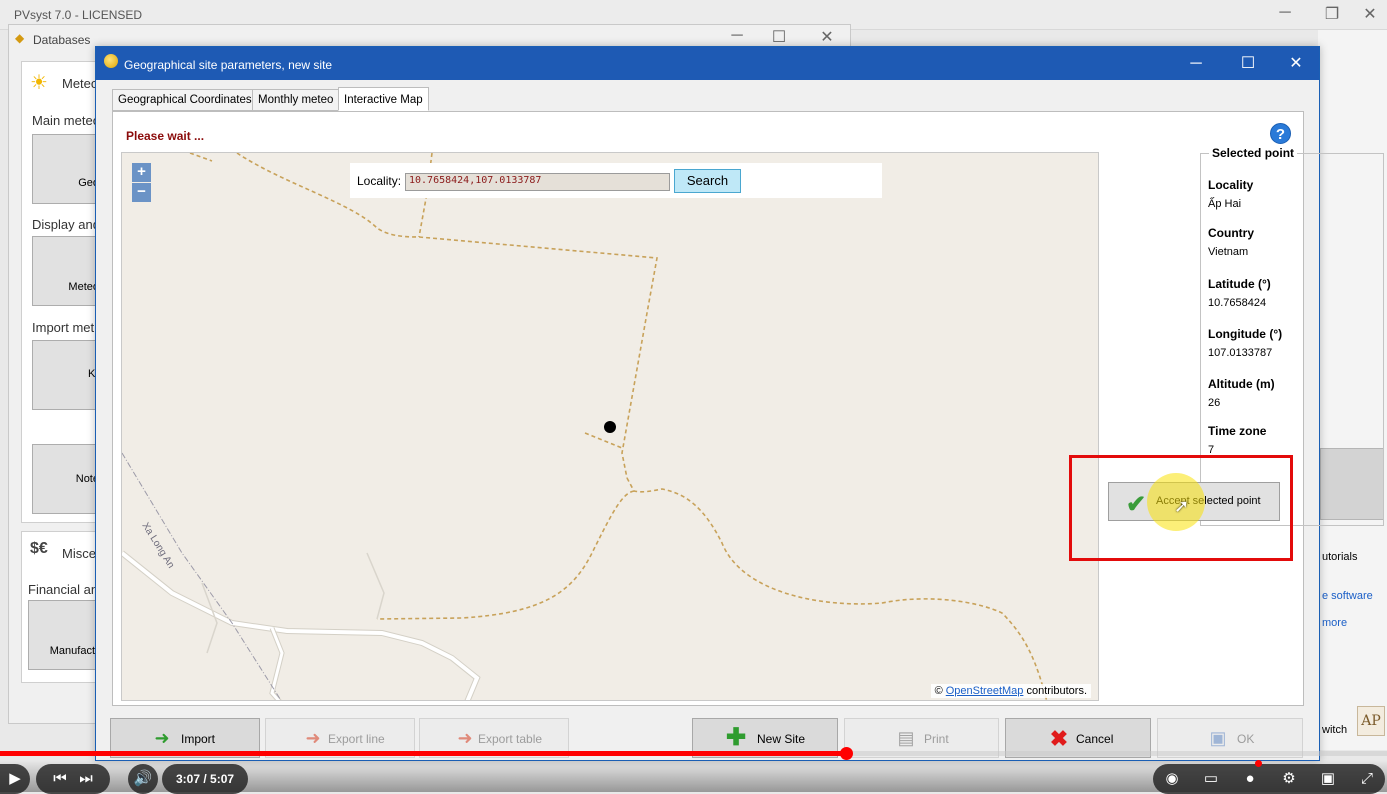  What do you see at coordinates (1339, 557) in the screenshot?
I see `tutorials-link: utorials` at bounding box center [1339, 557].